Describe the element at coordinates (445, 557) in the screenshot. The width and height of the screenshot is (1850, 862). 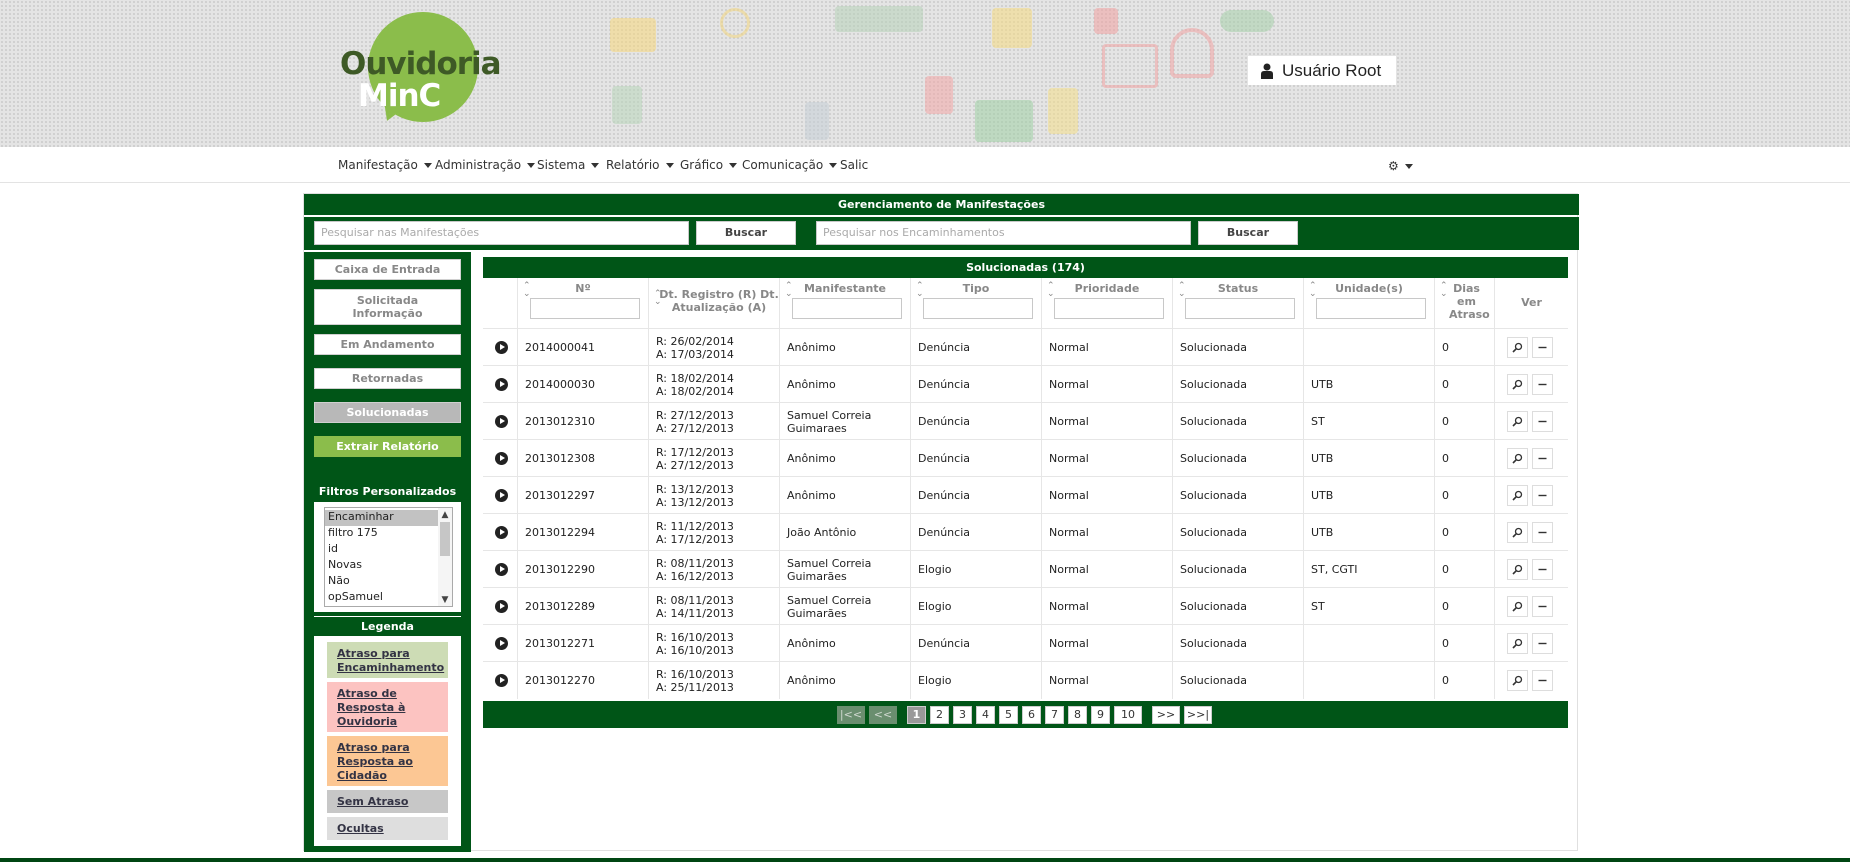
I see `filters-scrollbar: ▲ ▼` at that location.